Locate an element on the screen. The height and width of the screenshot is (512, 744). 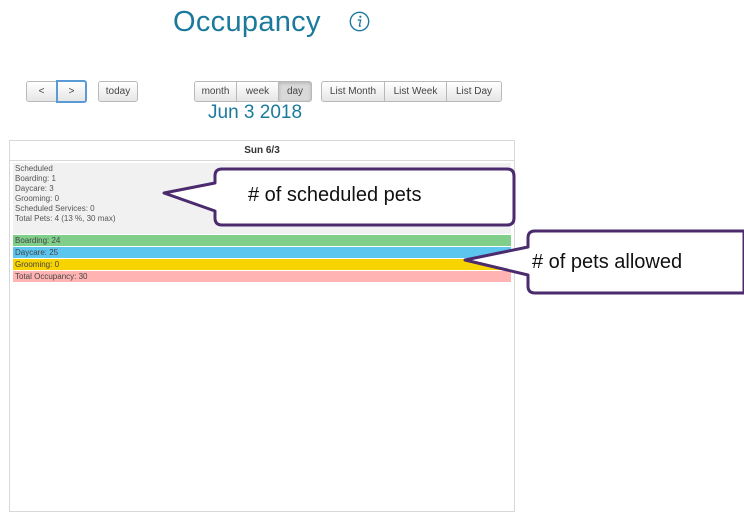
chevron-right-icon: > is located at coordinates (71, 91).